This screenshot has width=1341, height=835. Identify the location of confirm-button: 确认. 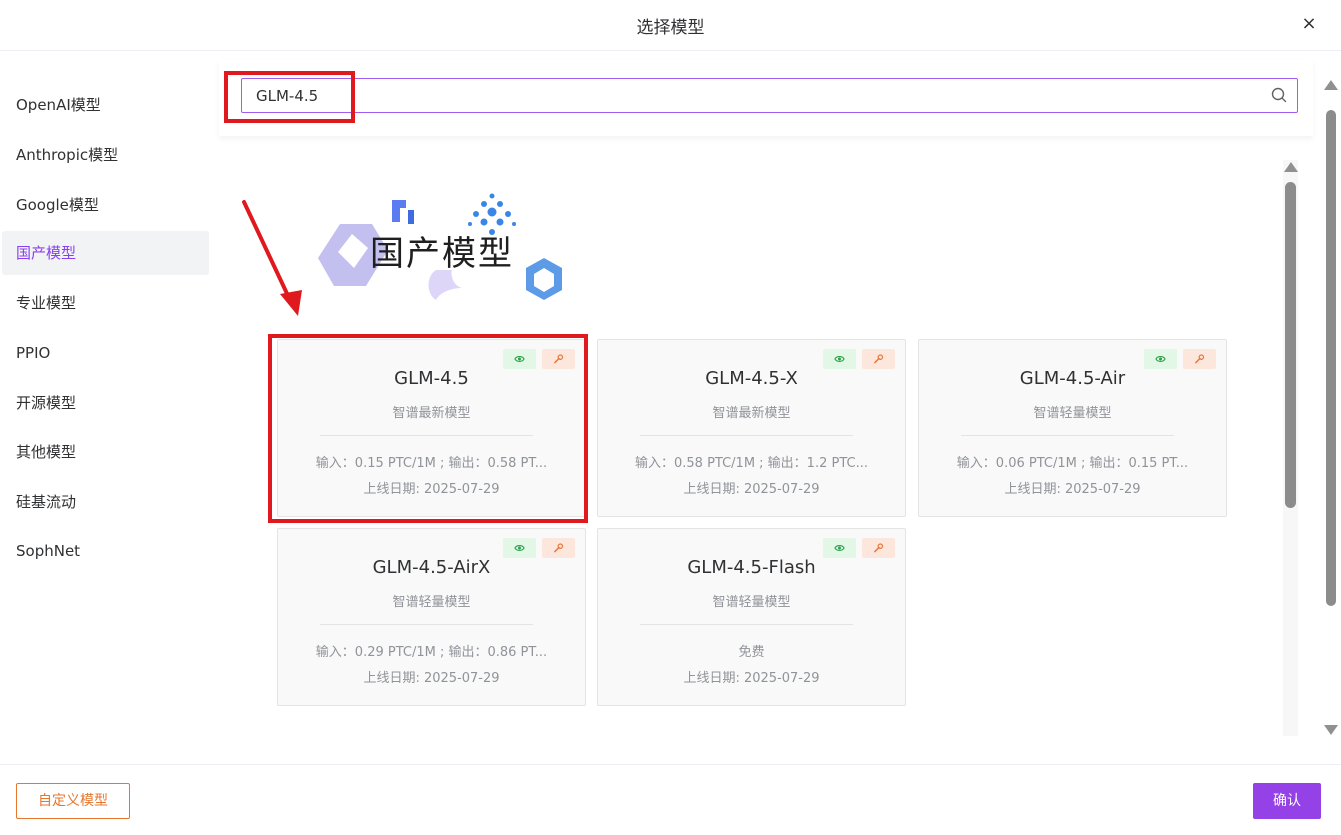
(1287, 801).